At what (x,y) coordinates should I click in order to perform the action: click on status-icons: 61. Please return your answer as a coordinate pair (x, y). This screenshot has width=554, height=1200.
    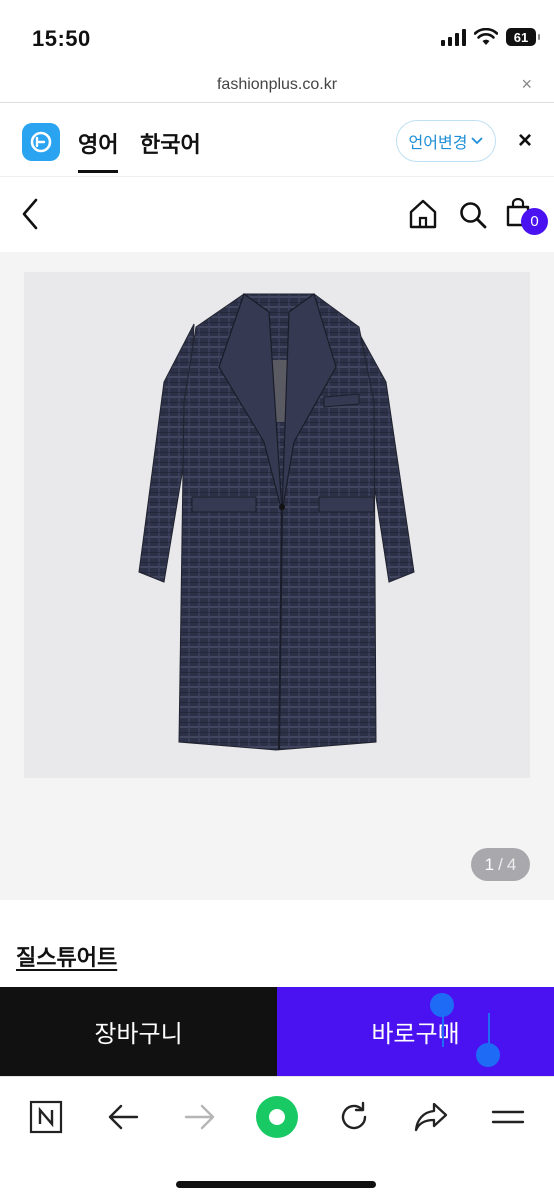
    Looking at the image, I should click on (490, 37).